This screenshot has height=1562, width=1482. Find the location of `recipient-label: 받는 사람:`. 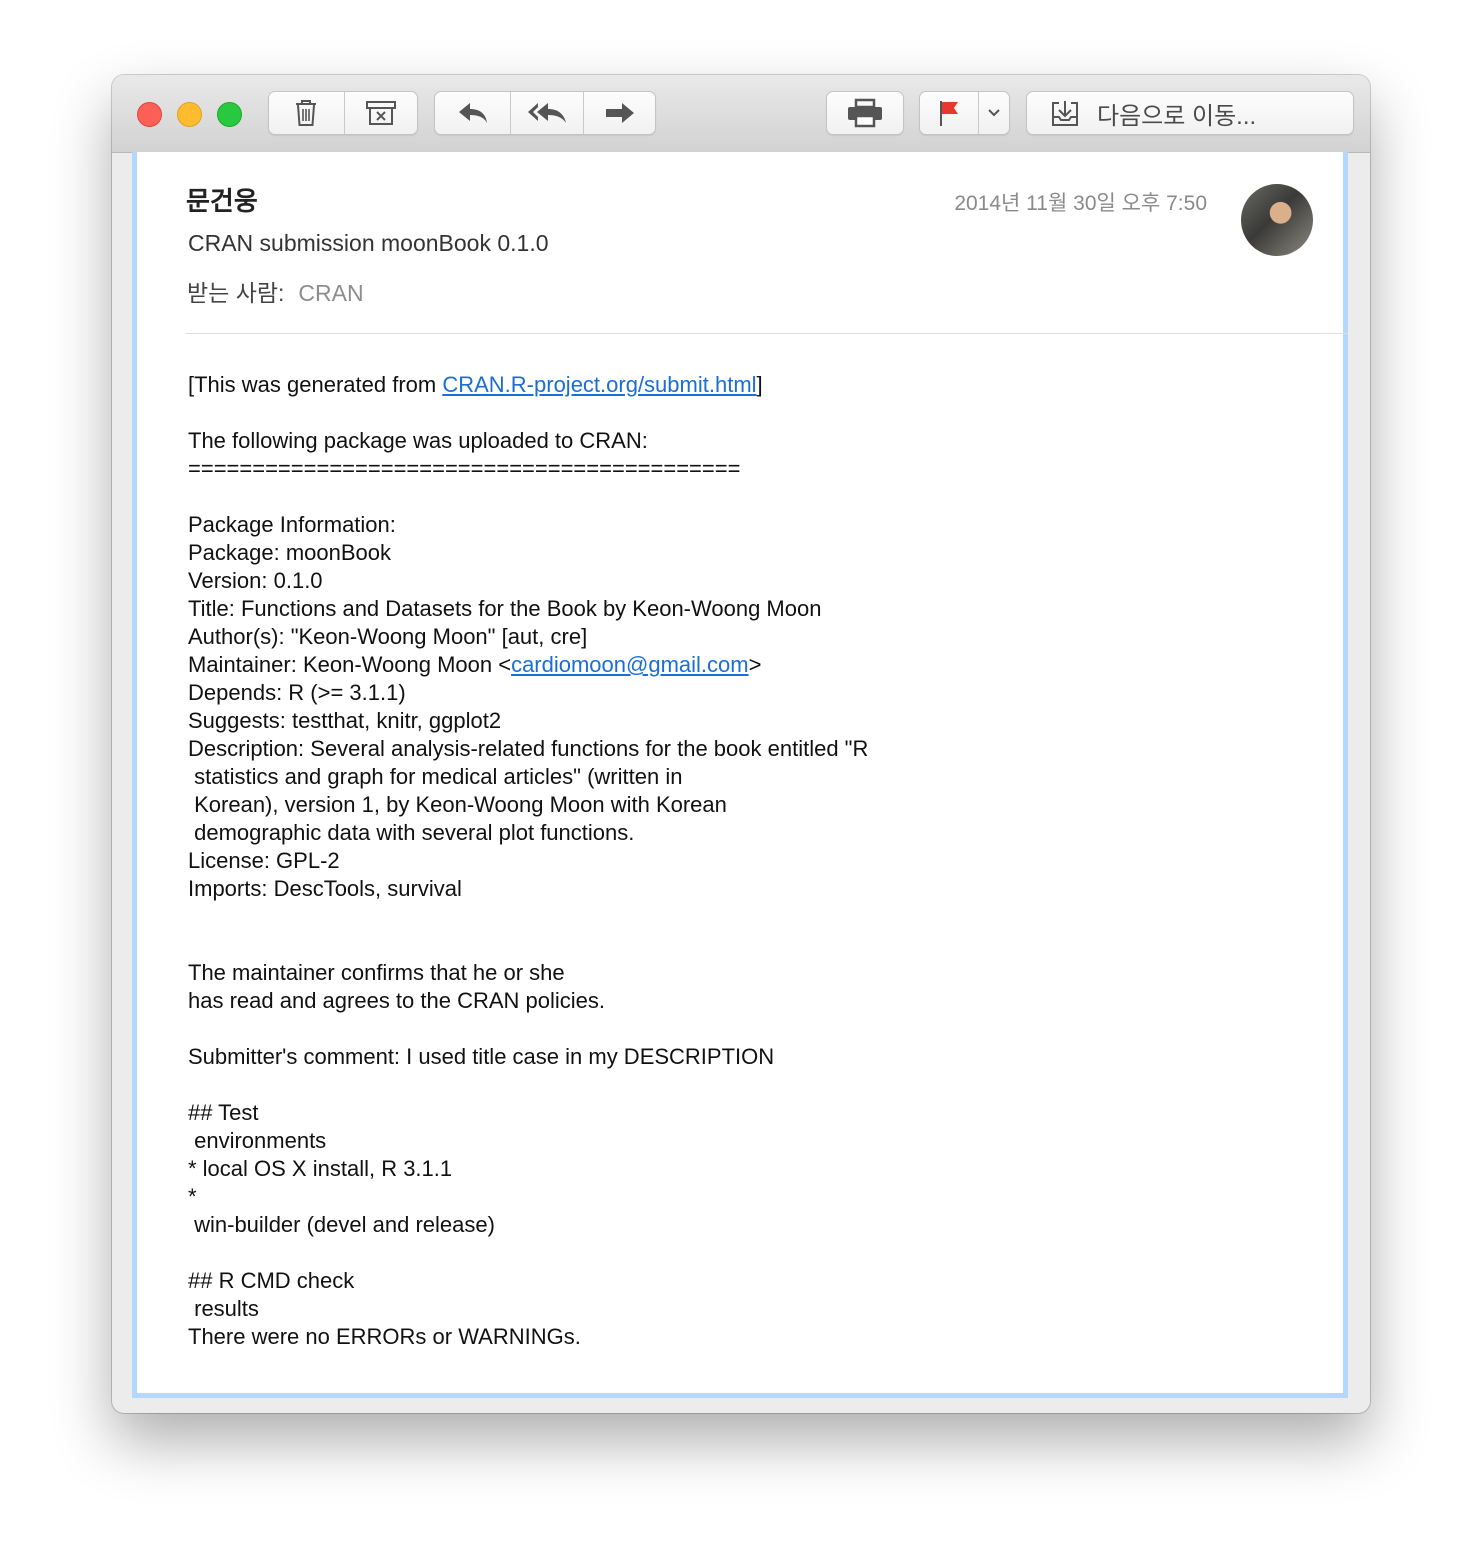

recipient-label: 받는 사람: is located at coordinates (236, 293).